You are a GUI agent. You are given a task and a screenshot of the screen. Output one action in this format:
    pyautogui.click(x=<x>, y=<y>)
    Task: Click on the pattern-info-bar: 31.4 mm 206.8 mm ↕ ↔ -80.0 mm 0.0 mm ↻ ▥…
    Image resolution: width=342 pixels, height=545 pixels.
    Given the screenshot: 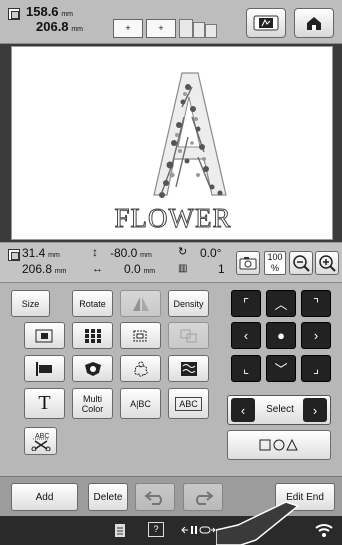 What is the action you would take?
    pyautogui.click(x=171, y=262)
    